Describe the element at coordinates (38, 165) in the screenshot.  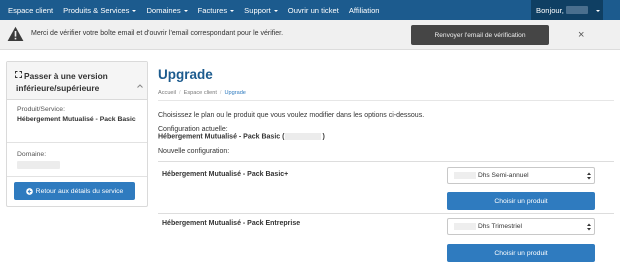
I see `domain-value-redacted` at that location.